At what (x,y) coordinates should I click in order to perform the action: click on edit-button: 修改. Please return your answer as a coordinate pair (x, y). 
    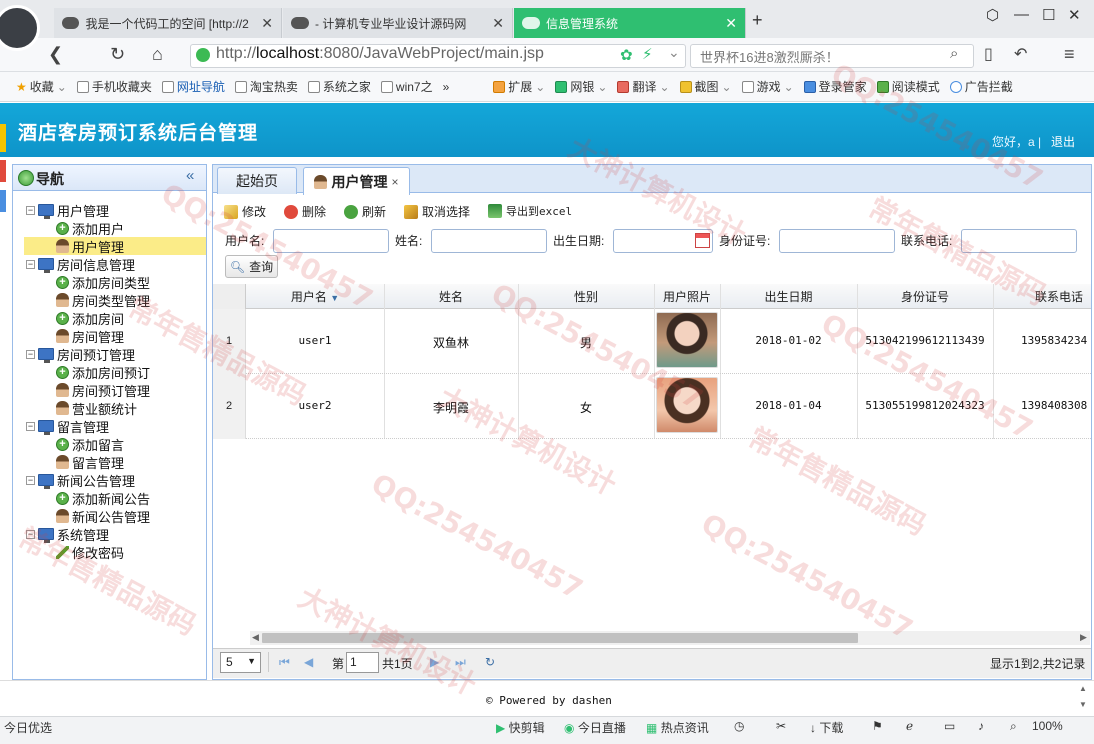
    Looking at the image, I should click on (245, 211).